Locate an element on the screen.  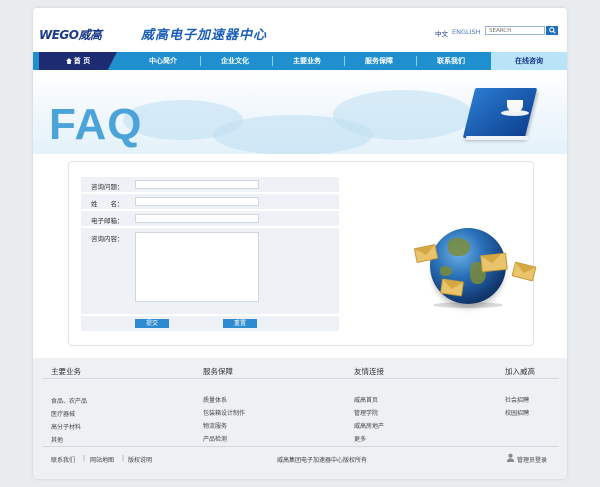
search-input is located at coordinates (515, 30).